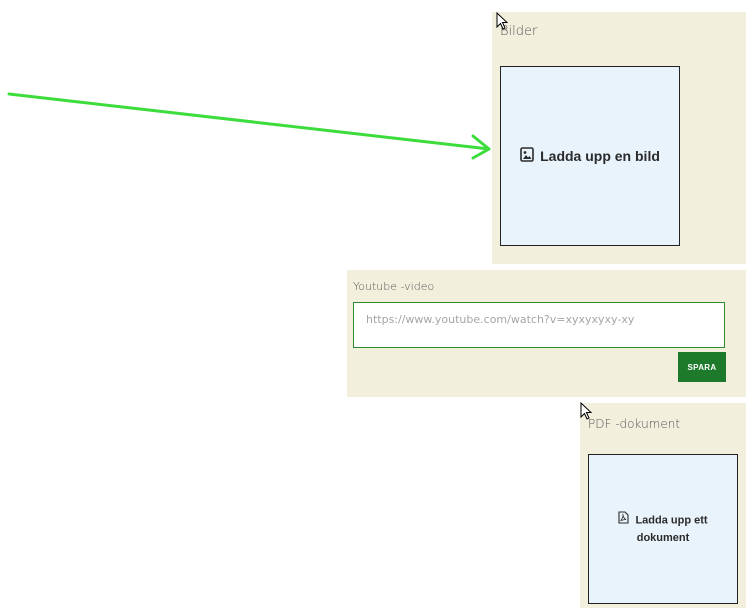 This screenshot has height=608, width=746. I want to click on youtube-panel: Youtube -video SPARA, so click(546, 333).